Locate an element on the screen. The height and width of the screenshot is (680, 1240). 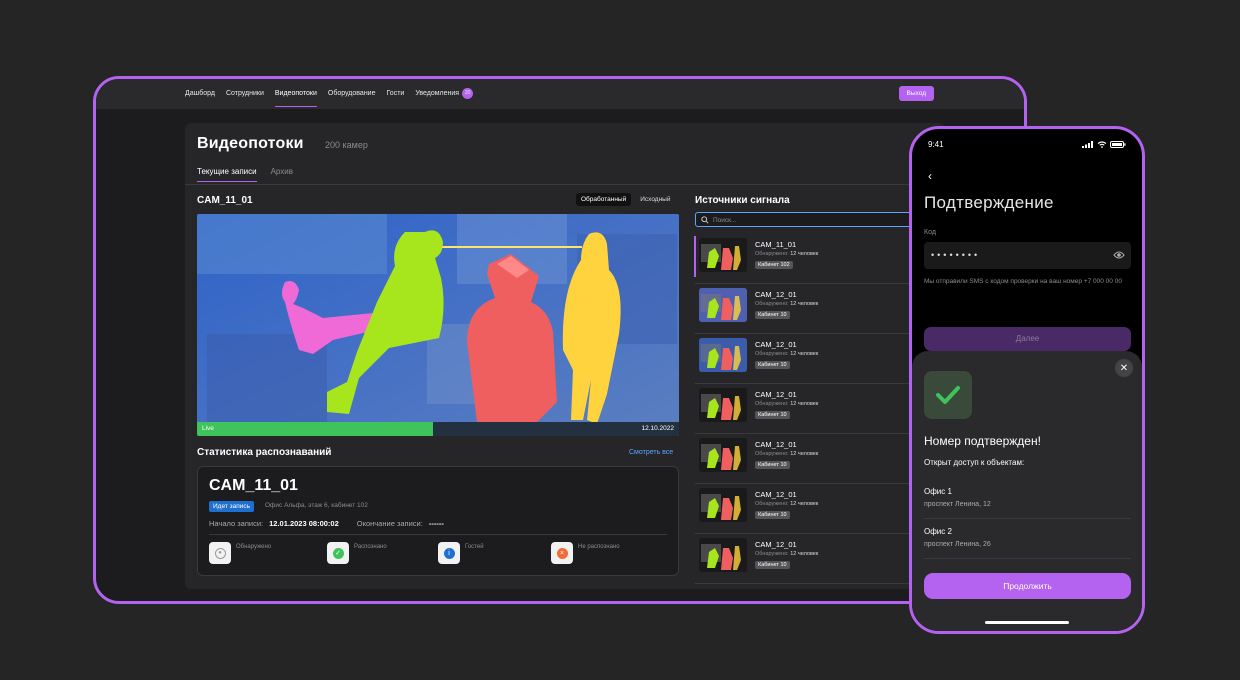
nav-item-notifications: Уведомления 20 is located at coordinates (444, 94).